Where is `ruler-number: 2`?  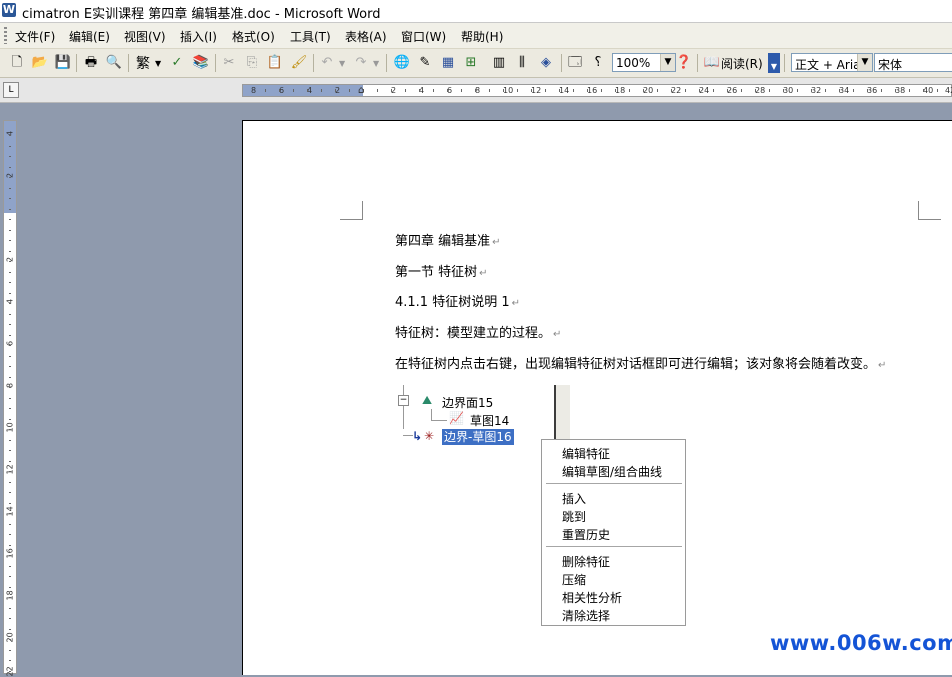
ruler-number: 2 is located at coordinates (10, 175).